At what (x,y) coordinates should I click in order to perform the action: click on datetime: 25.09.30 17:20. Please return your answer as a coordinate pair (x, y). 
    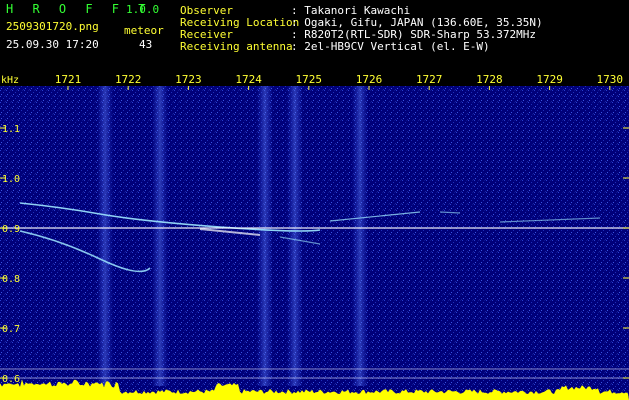
    Looking at the image, I should click on (52, 44).